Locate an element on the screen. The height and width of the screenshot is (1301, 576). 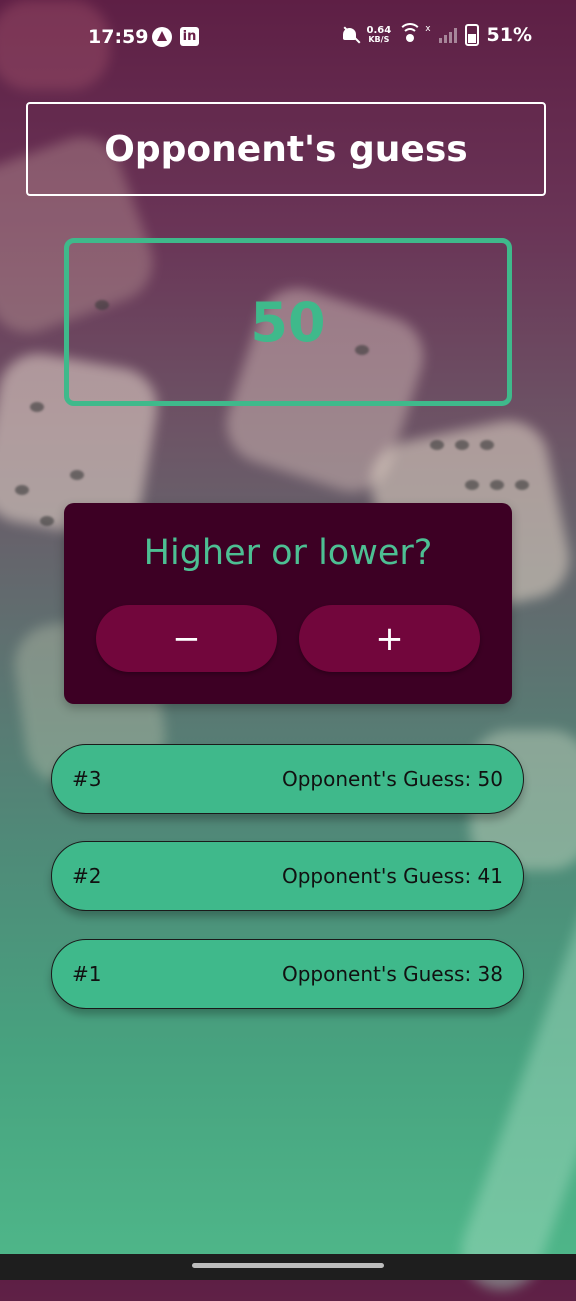
wifi-icon is located at coordinates (410, 33).